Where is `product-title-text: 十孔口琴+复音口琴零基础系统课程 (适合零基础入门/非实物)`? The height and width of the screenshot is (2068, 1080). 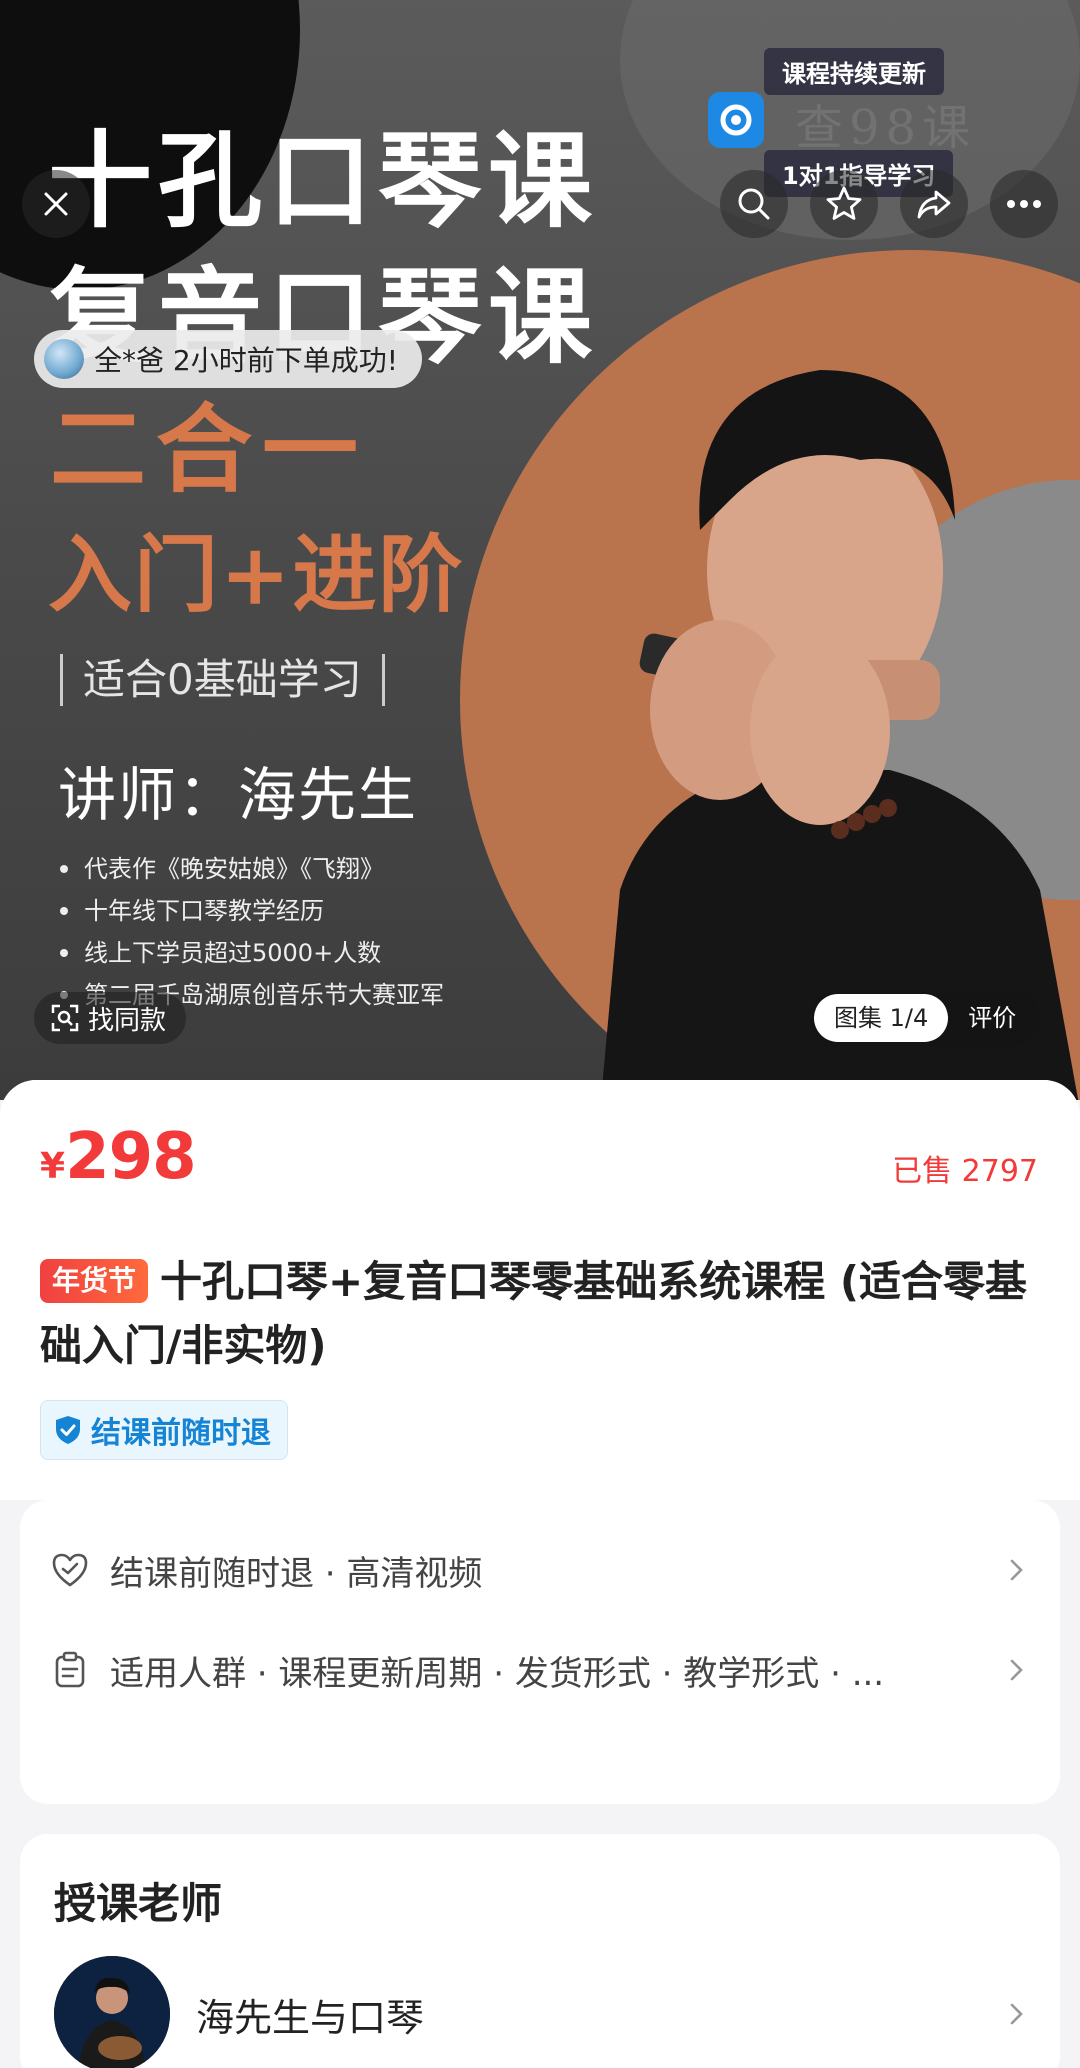
product-title-text: 十孔口琴+复音口琴零基础系统课程 (适合零基础入门/非实物) is located at coordinates (534, 1313).